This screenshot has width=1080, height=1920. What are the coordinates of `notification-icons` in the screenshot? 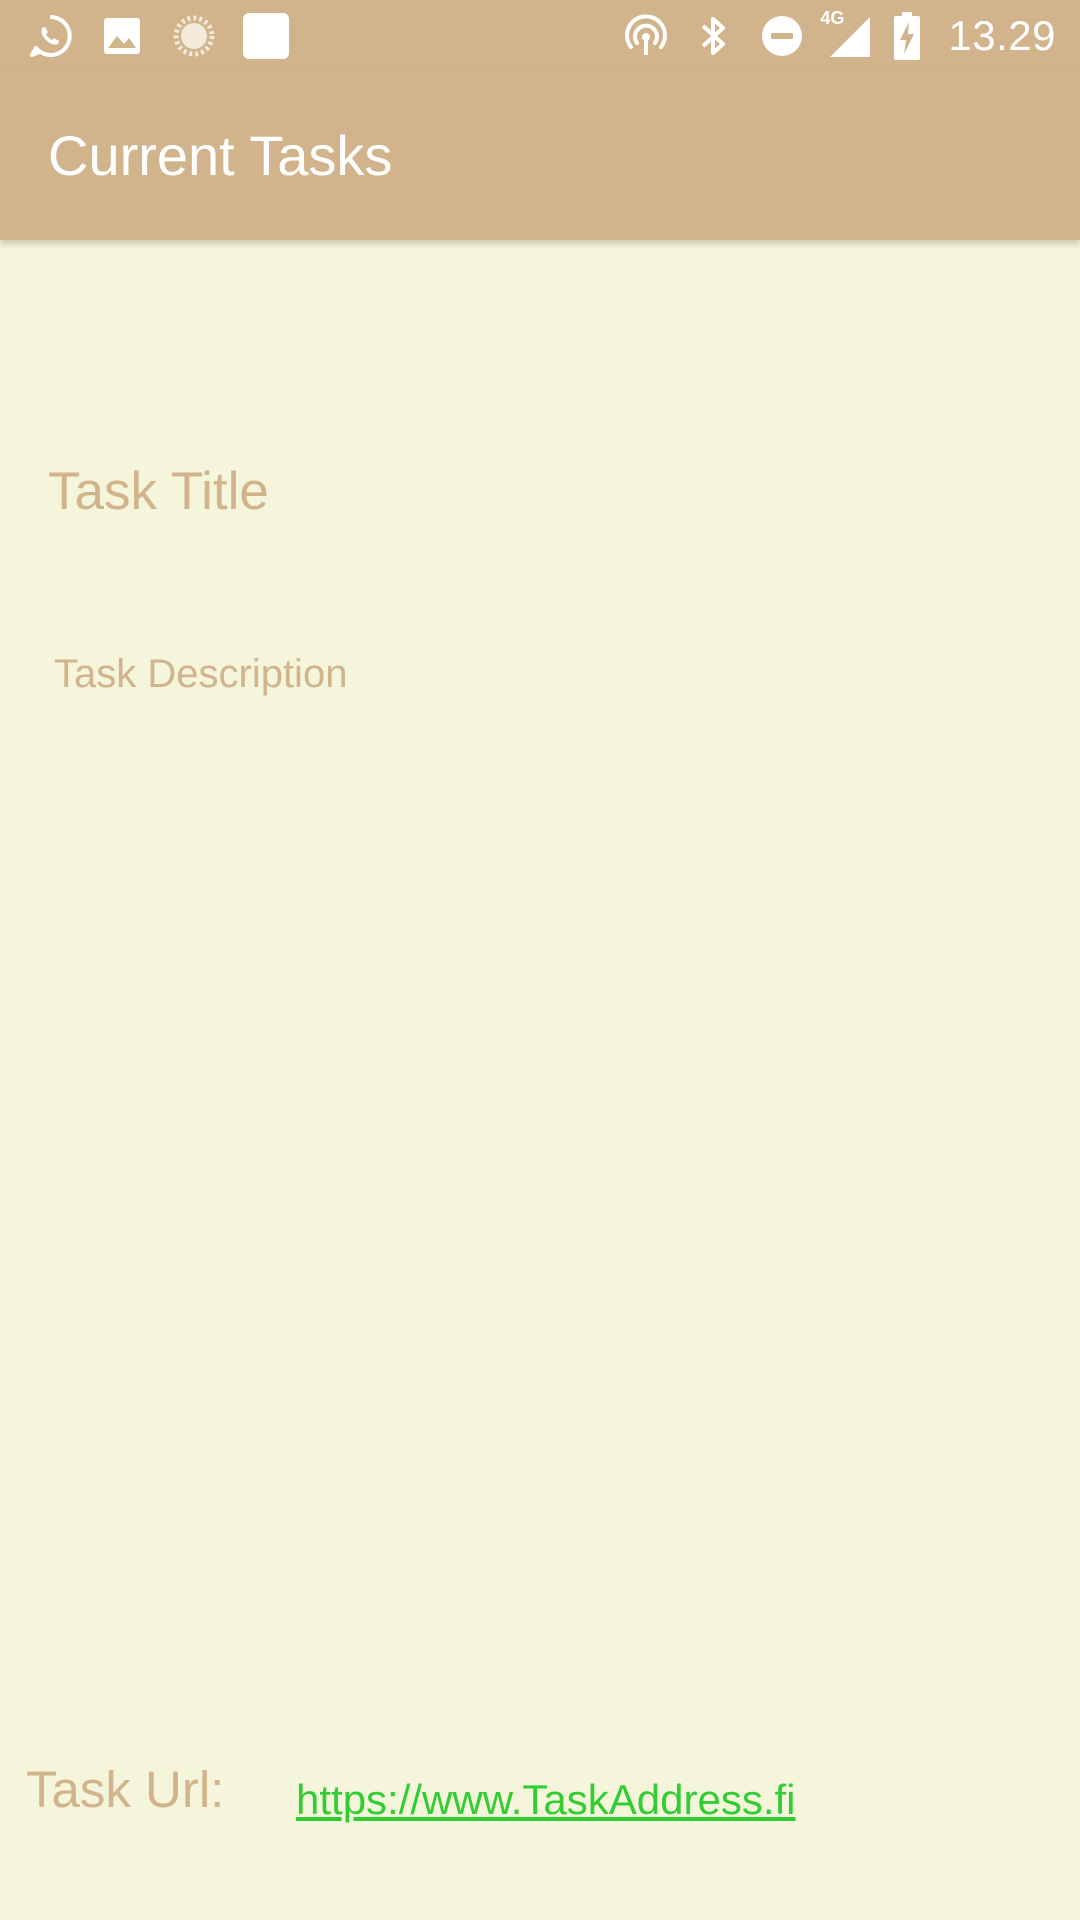 It's located at (158, 36).